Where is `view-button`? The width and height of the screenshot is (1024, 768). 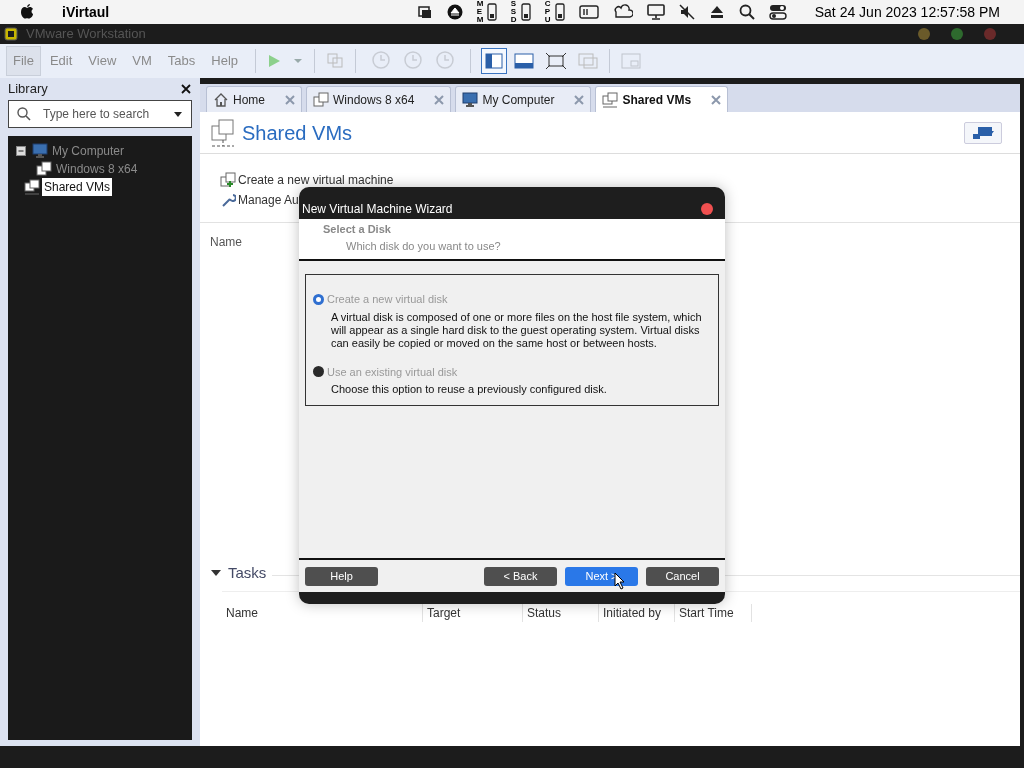
view-button is located at coordinates (983, 132).